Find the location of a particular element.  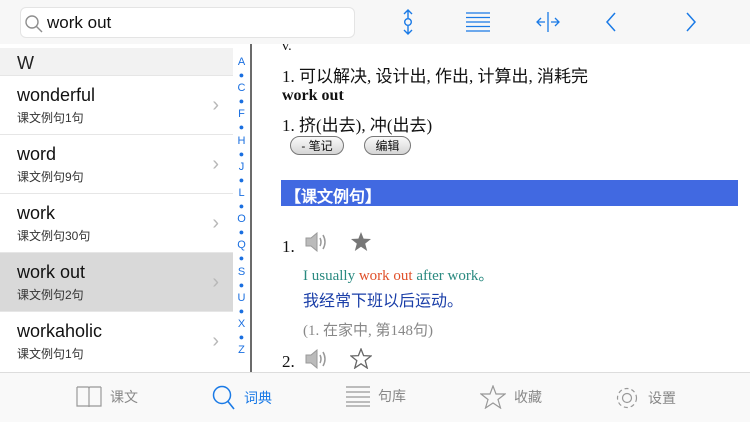

tab-label: 课文 is located at coordinates (124, 397).